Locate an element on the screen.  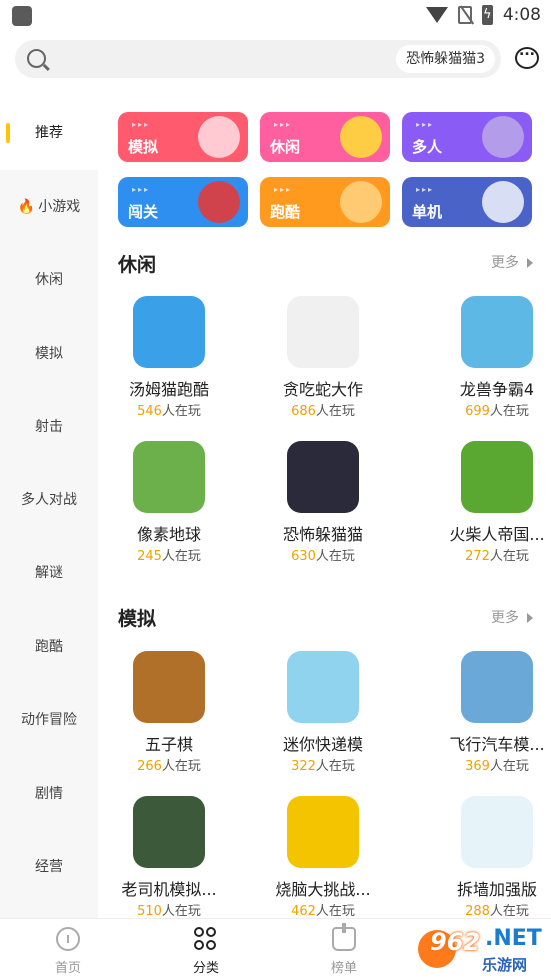
game-name: 五子棋 is located at coordinates (168, 744).